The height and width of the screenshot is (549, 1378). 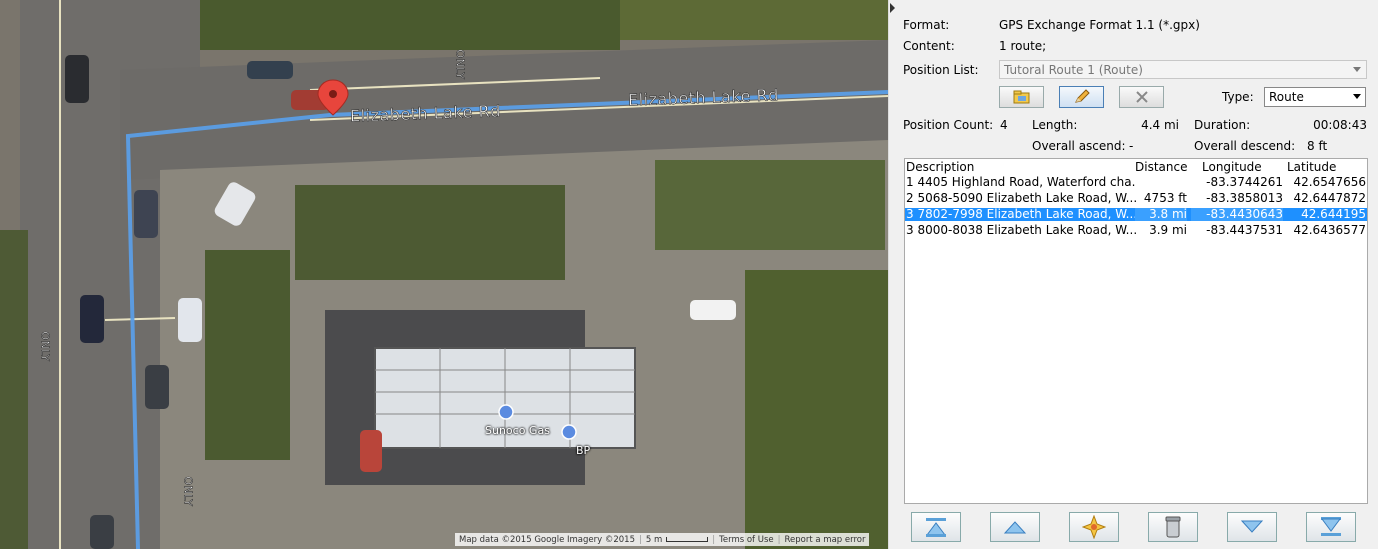 I want to click on terms-of-use-link: Terms of Use, so click(x=746, y=540).